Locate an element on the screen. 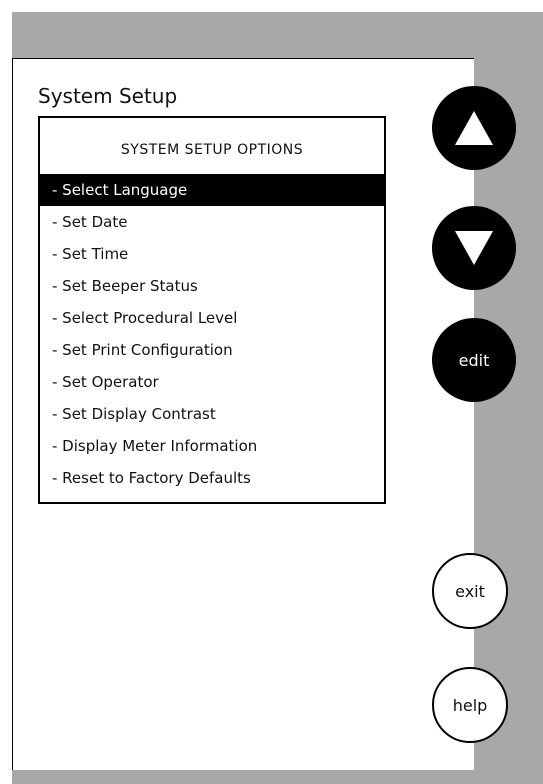 The height and width of the screenshot is (784, 543). option-set-display-contrast: - Set Display Contrast is located at coordinates (212, 414).